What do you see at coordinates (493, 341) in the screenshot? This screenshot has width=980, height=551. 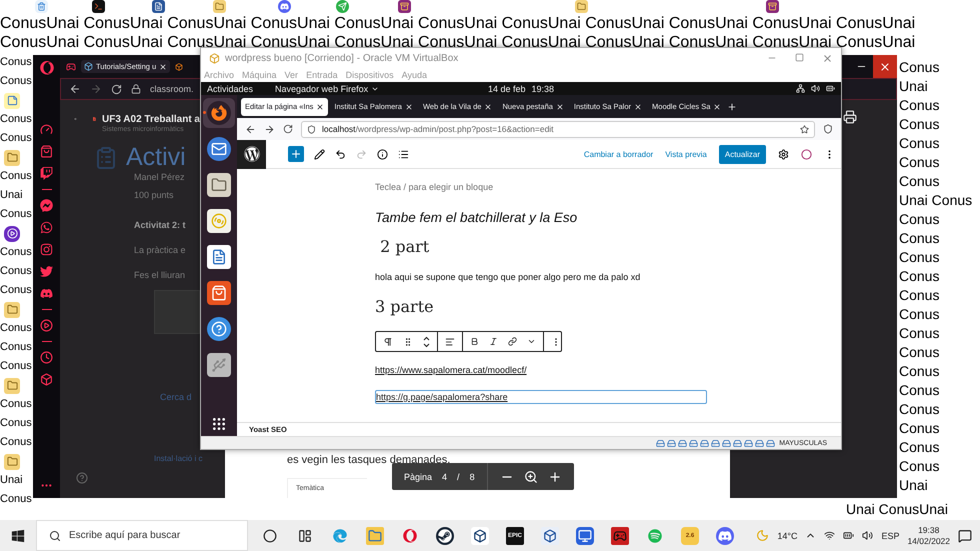 I see `italic-icon` at bounding box center [493, 341].